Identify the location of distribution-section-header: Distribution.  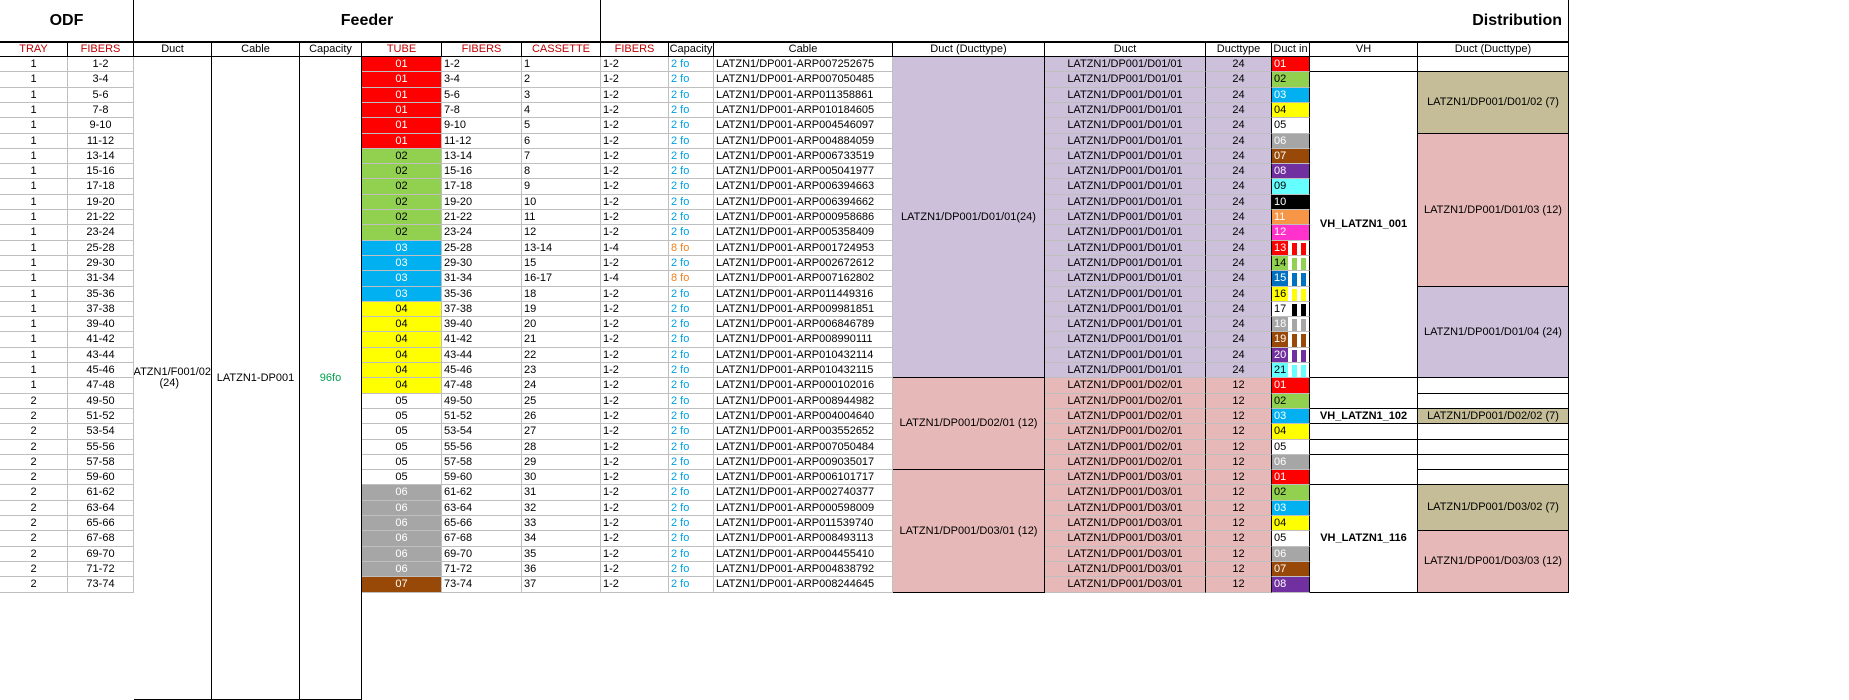
(1085, 21).